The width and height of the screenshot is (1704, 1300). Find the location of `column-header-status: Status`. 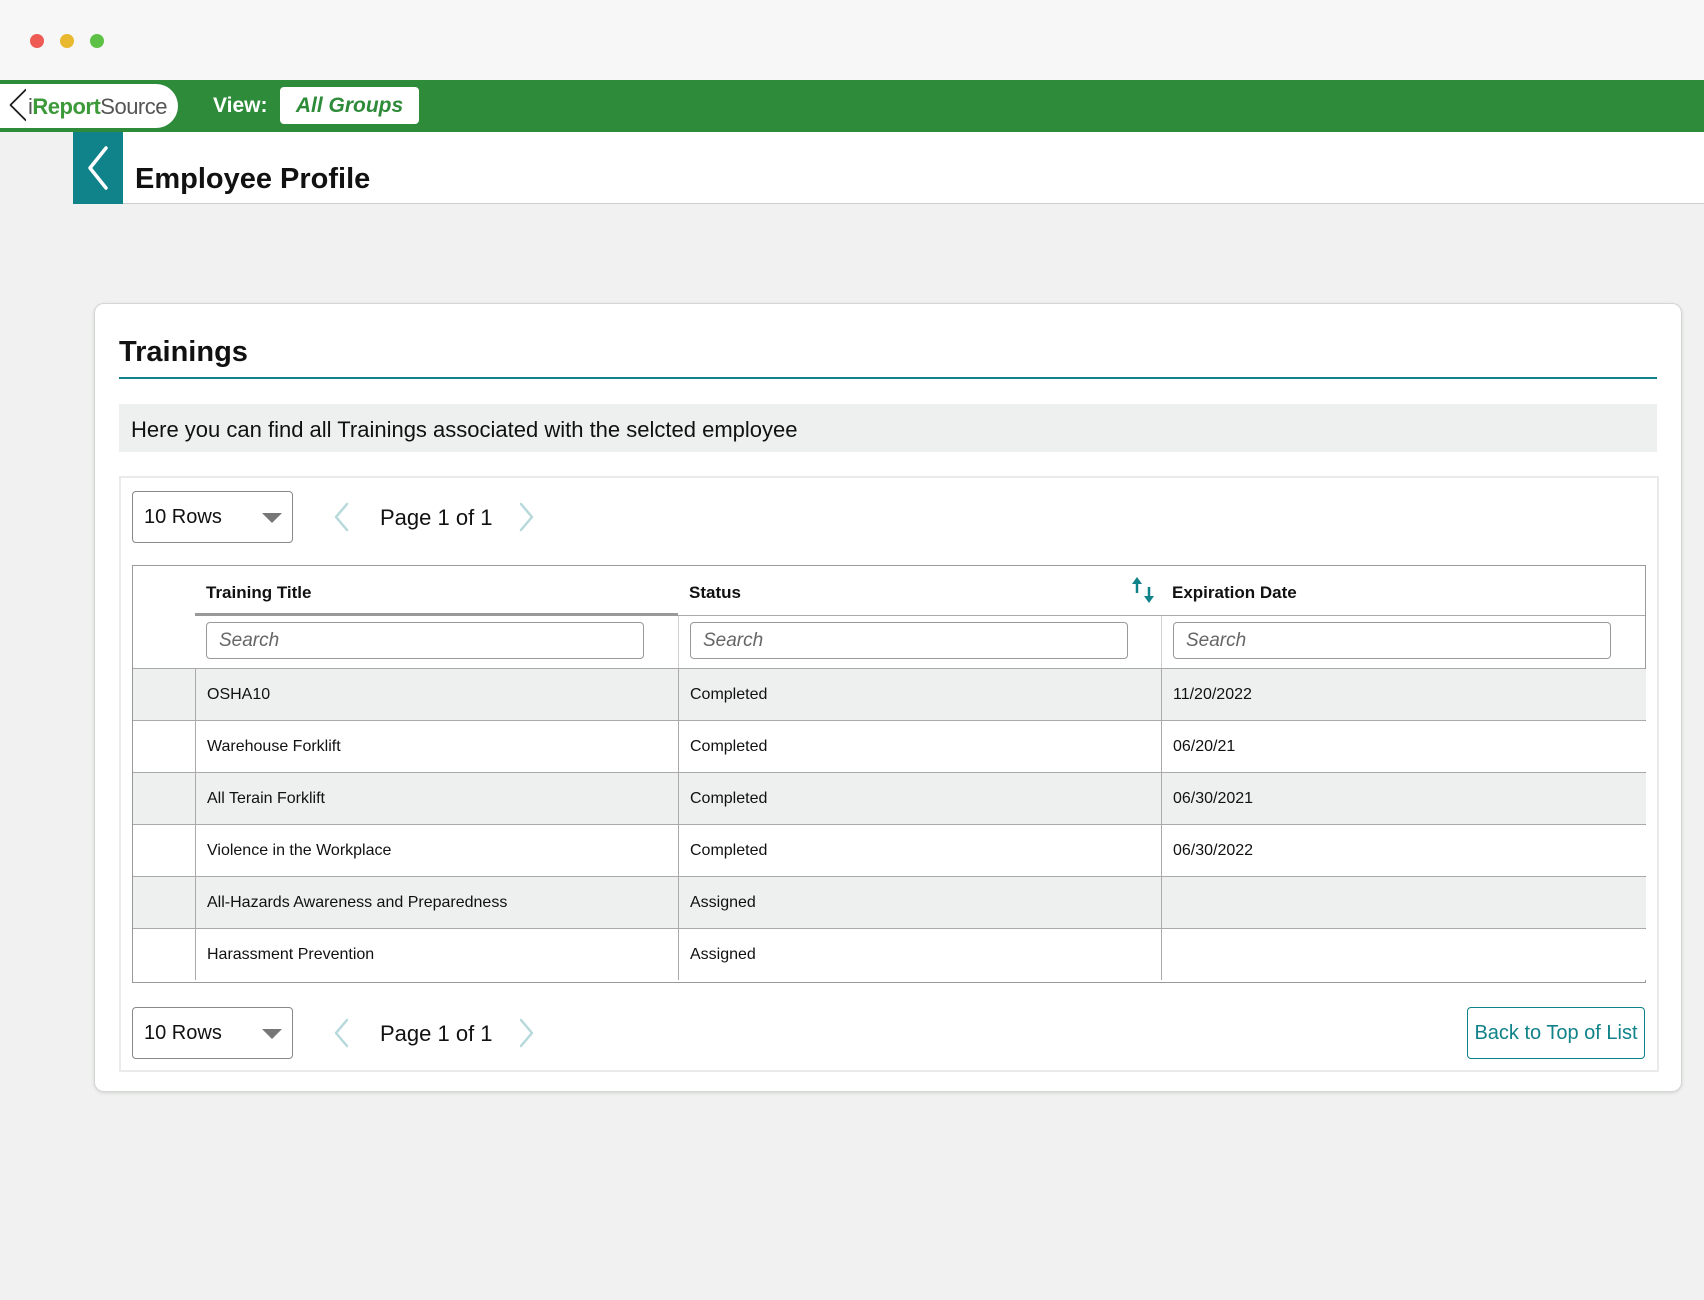

column-header-status: Status is located at coordinates (919, 591).